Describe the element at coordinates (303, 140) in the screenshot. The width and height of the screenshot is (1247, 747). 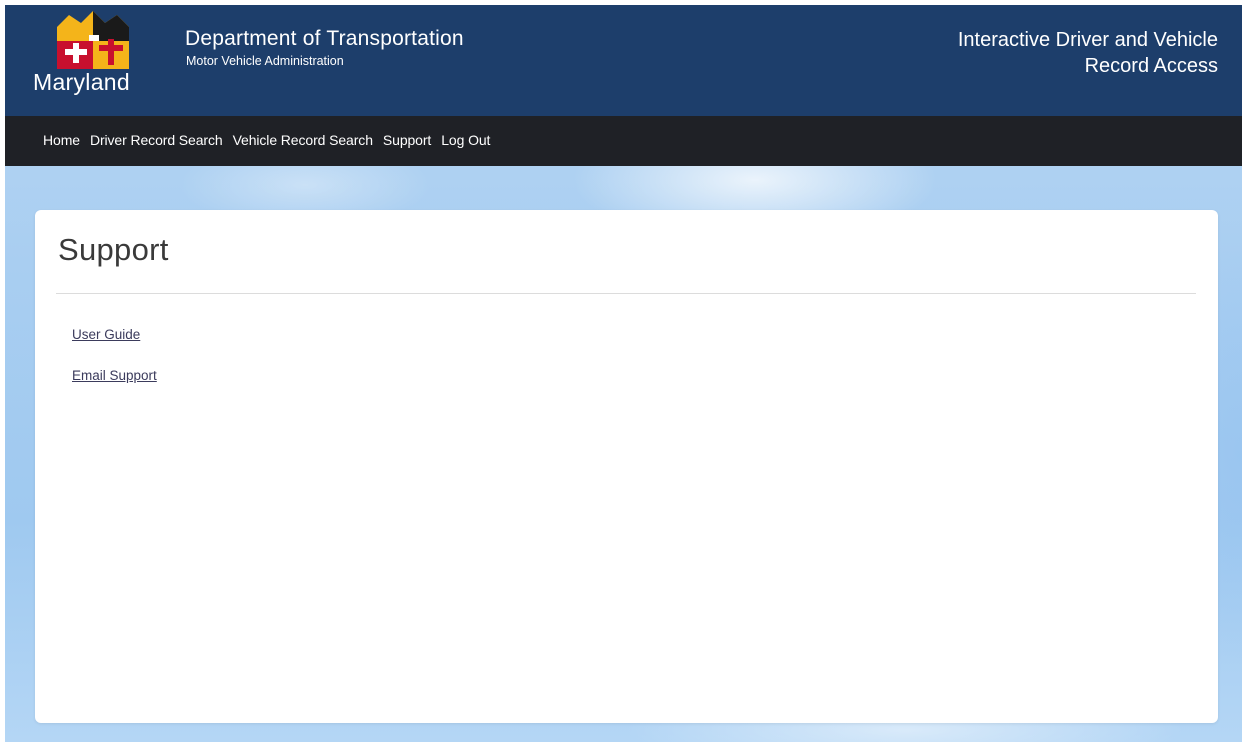
I see `nav-vehicle-record-search: Vehicle Record Search` at that location.